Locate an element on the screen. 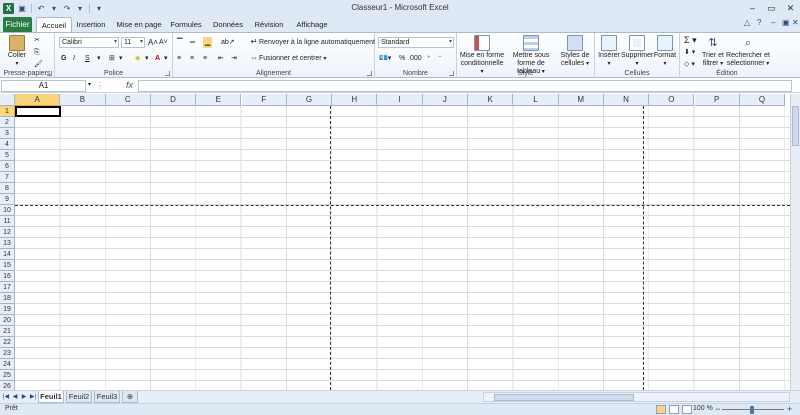 This screenshot has height=415, width=800. row-header-22: 22 is located at coordinates (7, 342).